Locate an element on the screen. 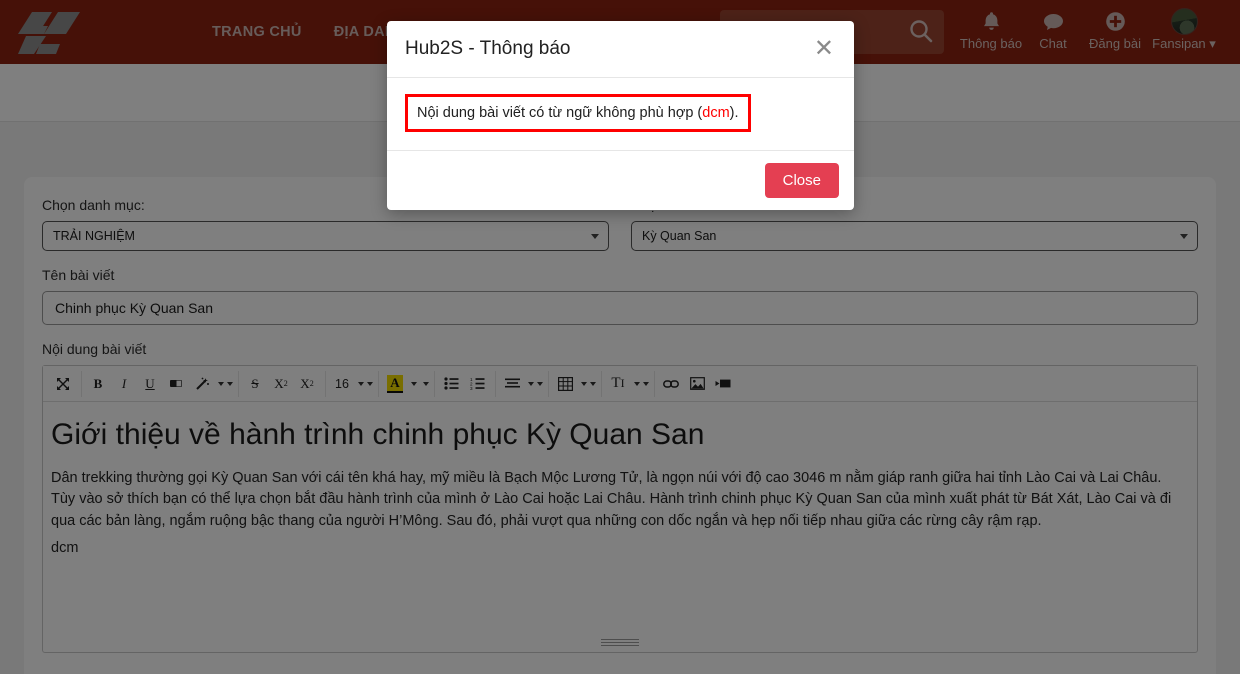 The width and height of the screenshot is (1240, 674). dialog-footer: Close is located at coordinates (620, 180).